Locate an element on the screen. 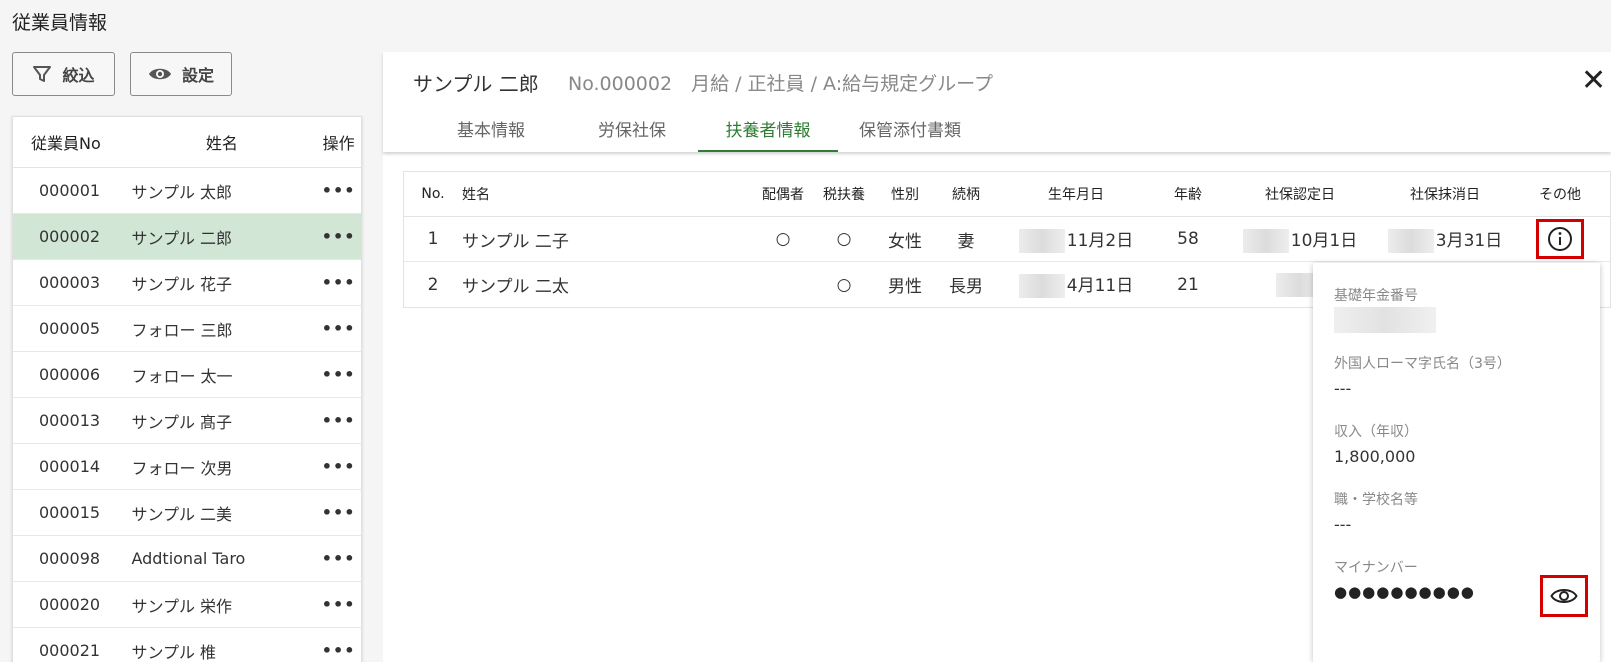  mynumber-field: マイナンバー ●●●●●●●●●● is located at coordinates (1404, 579).